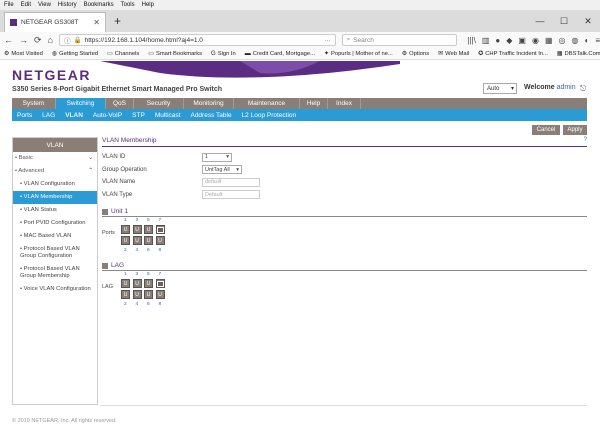 This screenshot has height=429, width=600. What do you see at coordinates (209, 103) in the screenshot?
I see `main-nav-monitoring: Monitoring` at bounding box center [209, 103].